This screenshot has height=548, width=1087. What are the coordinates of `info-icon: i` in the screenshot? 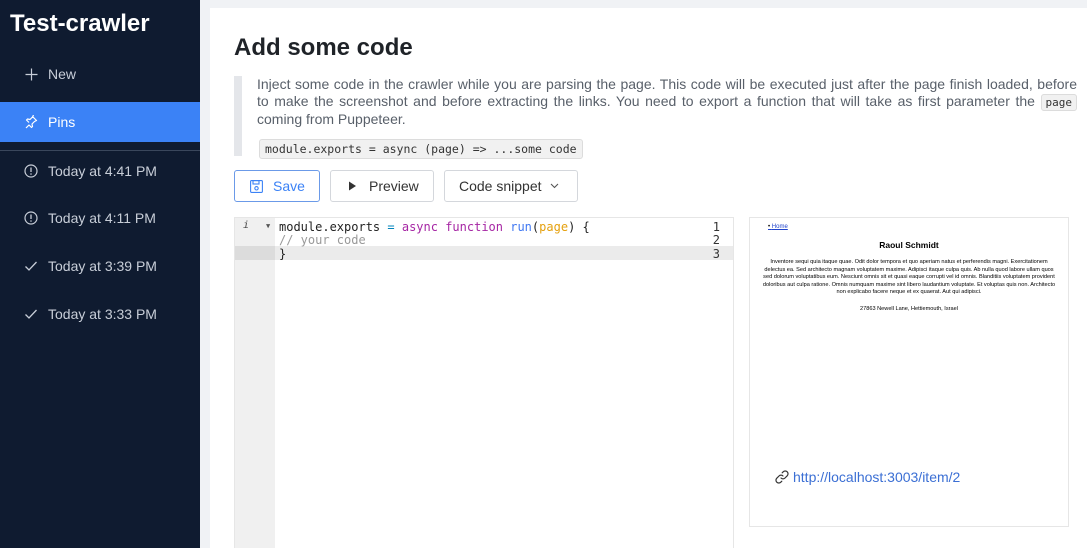 It's located at (246, 225).